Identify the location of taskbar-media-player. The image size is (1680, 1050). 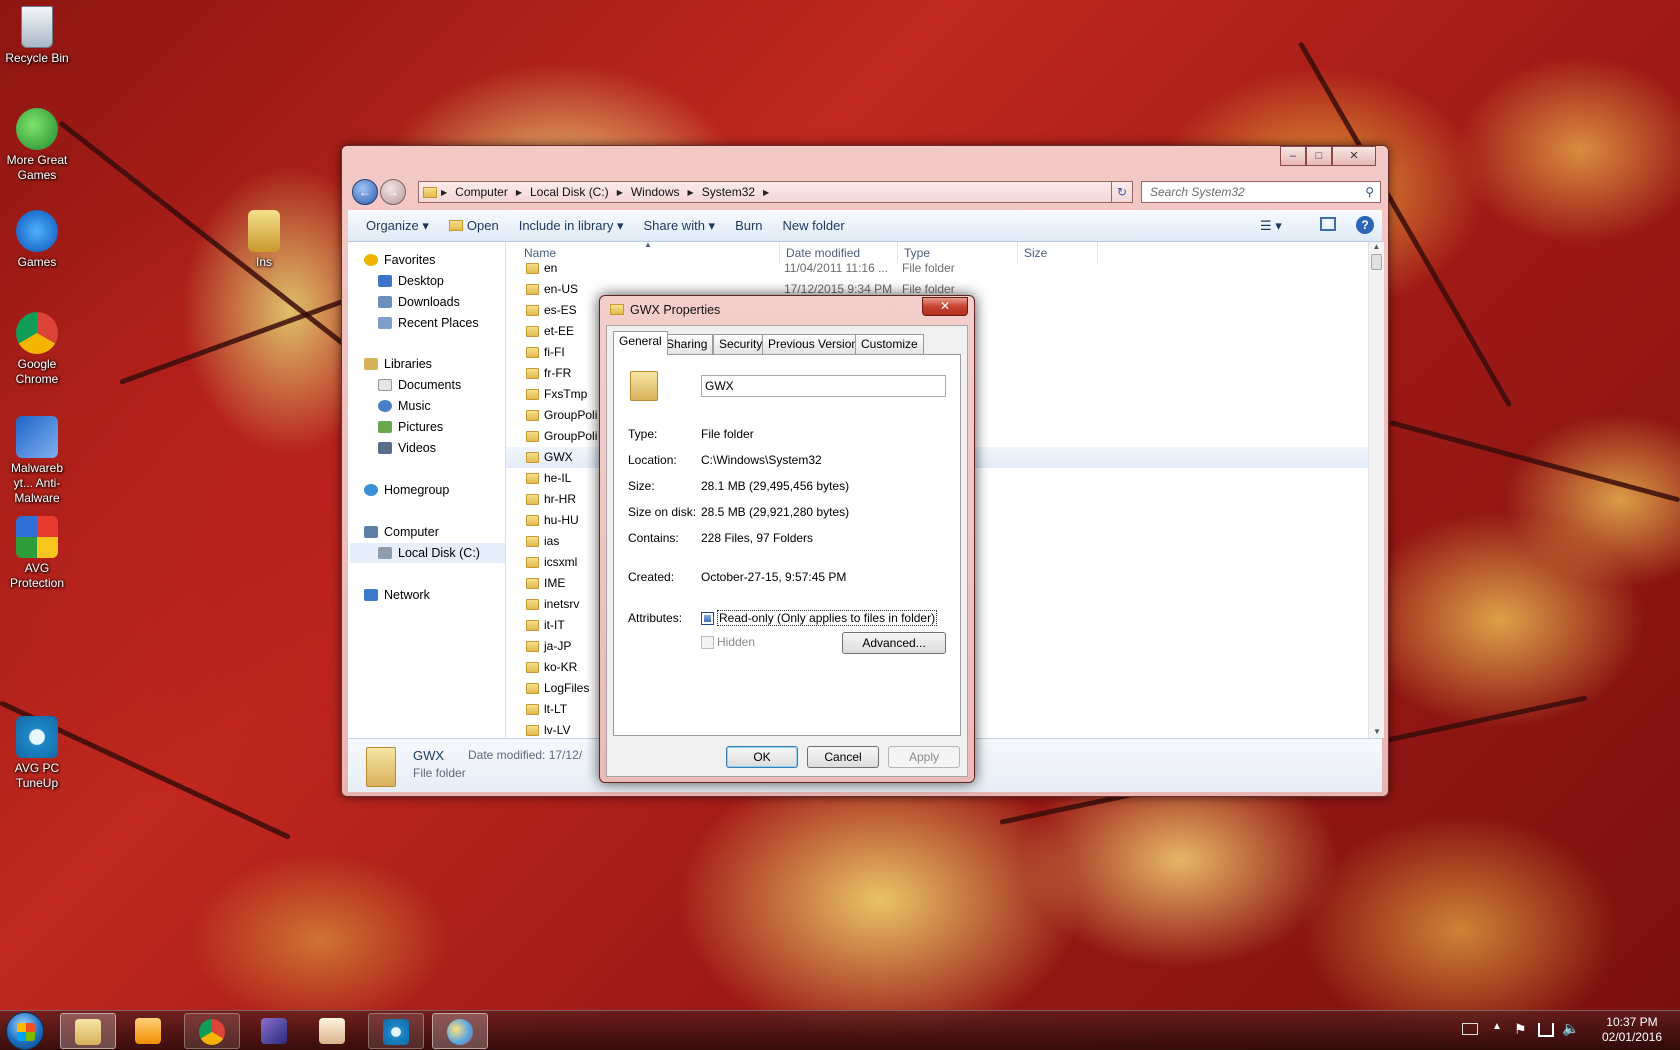
(148, 1031).